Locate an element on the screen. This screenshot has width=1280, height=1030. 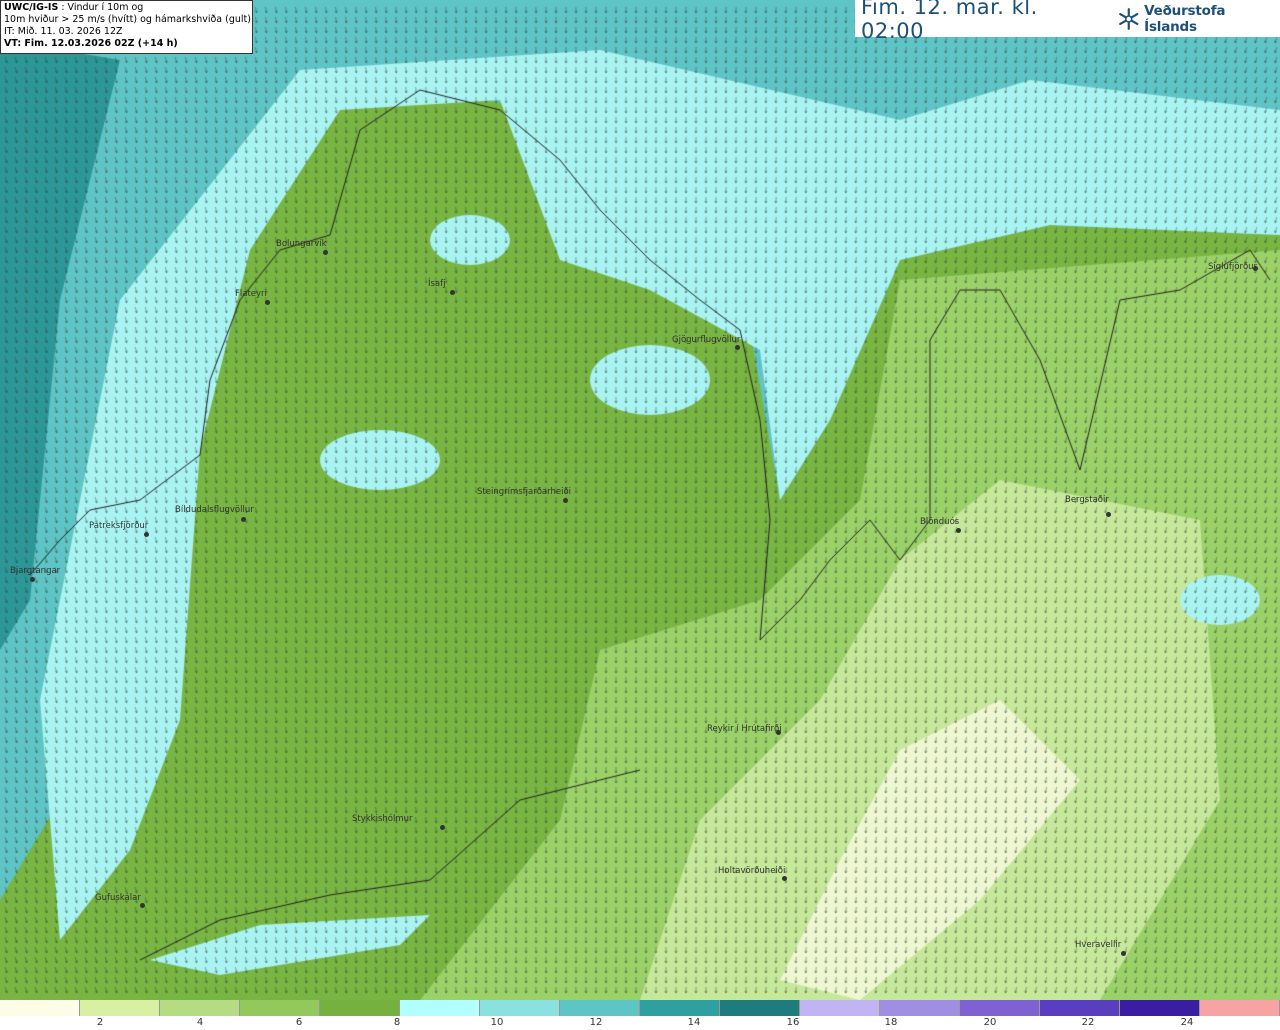
place-label-siglufjordur: Siglufjörður is located at coordinates (1233, 267).